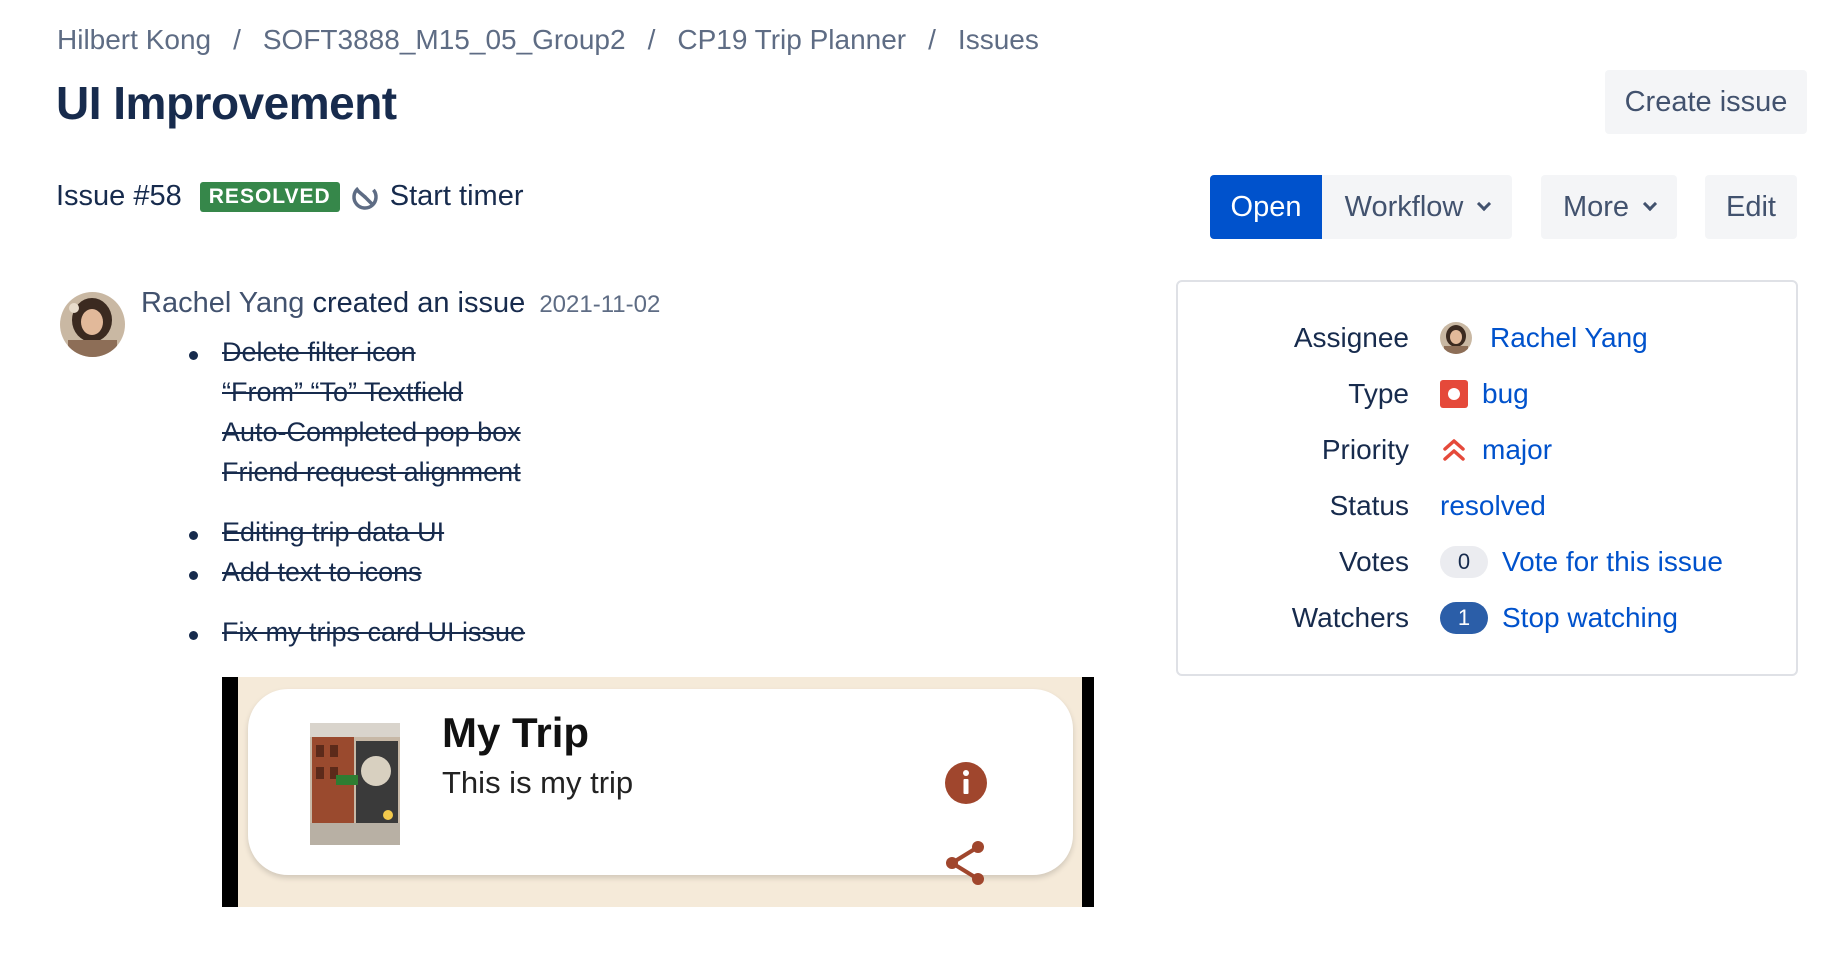 Image resolution: width=1826 pixels, height=954 pixels. I want to click on priority-link: major, so click(1517, 450).